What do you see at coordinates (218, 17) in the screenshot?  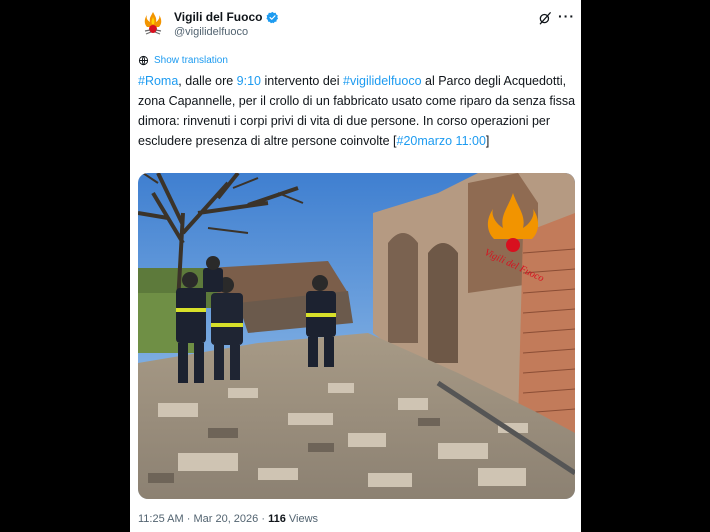 I see `display-name: Vigili del Fuoco` at bounding box center [218, 17].